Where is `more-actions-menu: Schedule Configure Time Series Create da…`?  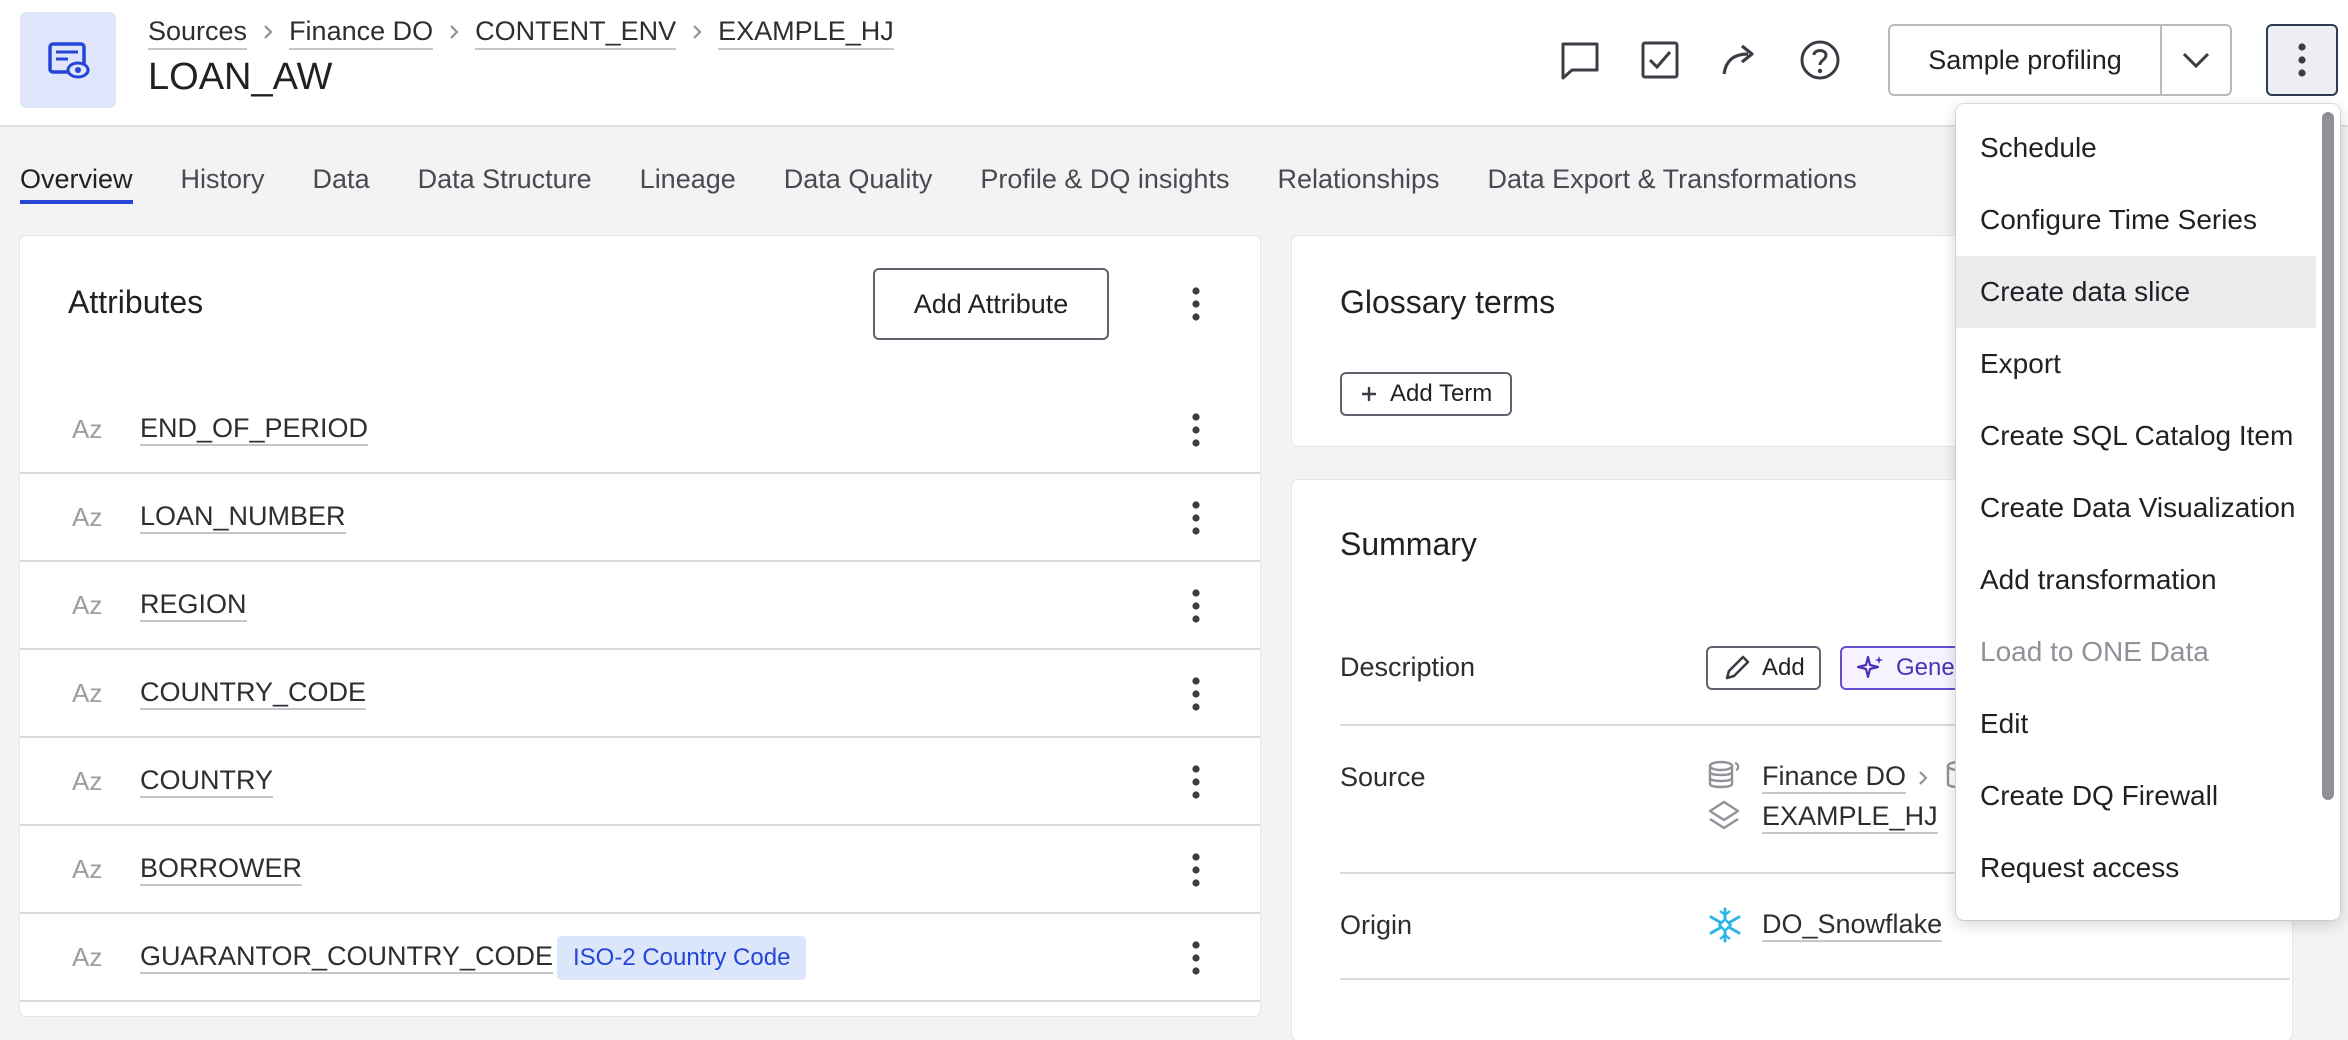 more-actions-menu: Schedule Configure Time Series Create da… is located at coordinates (2148, 512).